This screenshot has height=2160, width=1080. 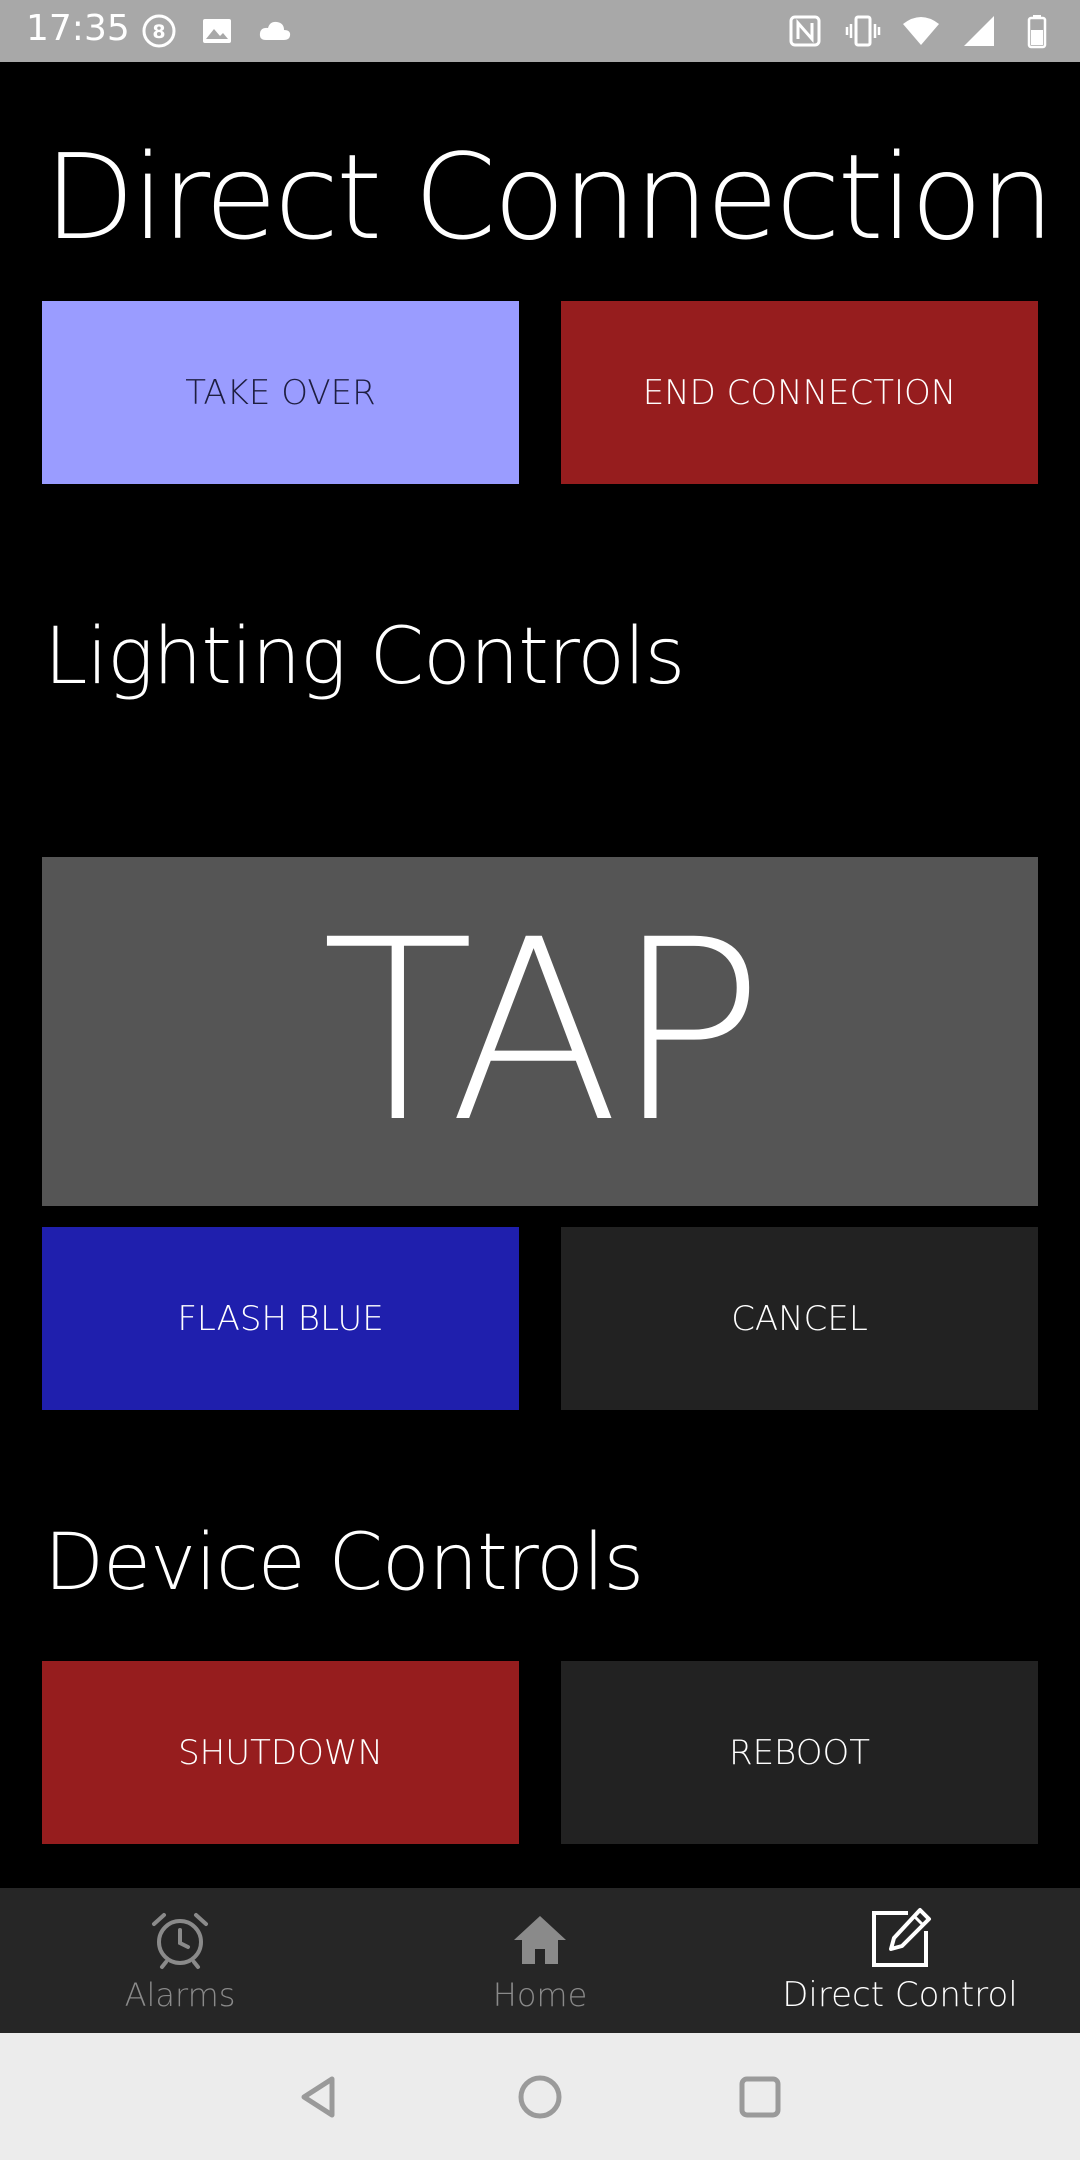 I want to click on status-left-icons: 8, so click(x=217, y=31).